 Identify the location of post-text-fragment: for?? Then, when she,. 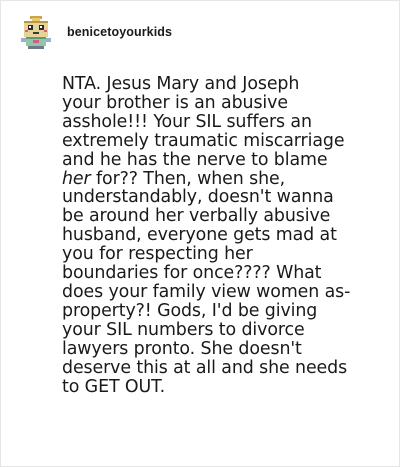
(188, 178).